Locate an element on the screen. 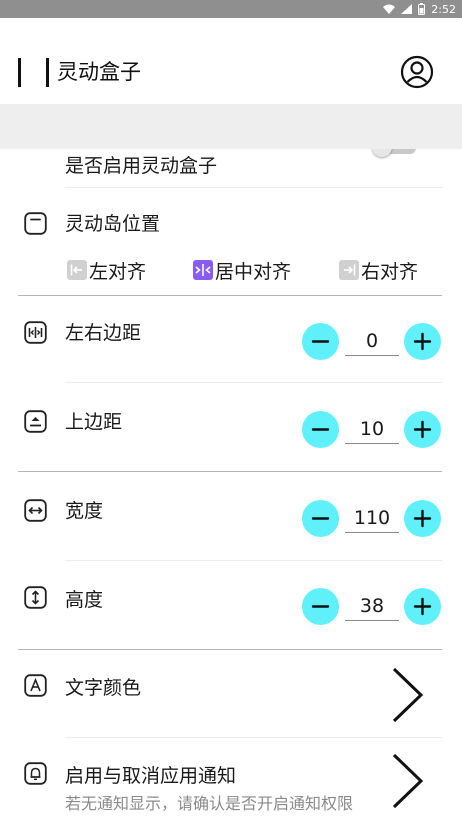 The width and height of the screenshot is (462, 823). align-right-option: 右对齐 is located at coordinates (378, 270).